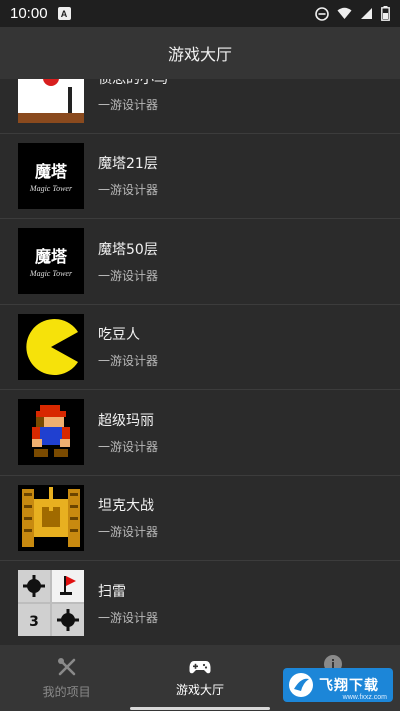 Image resolution: width=400 pixels, height=711 pixels. What do you see at coordinates (200, 603) in the screenshot?
I see `game-row-minesweeper: 3 扫雷 一游设计器` at bounding box center [200, 603].